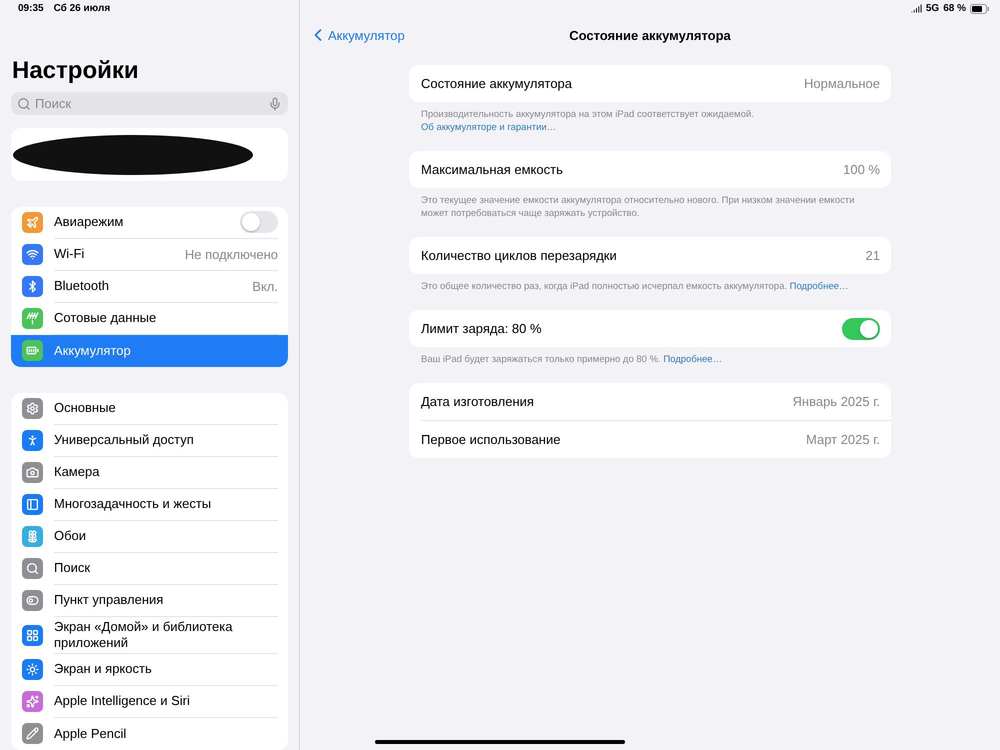 Image resolution: width=1000 pixels, height=750 pixels. I want to click on sidebar-item: Авиарежим, so click(149, 222).